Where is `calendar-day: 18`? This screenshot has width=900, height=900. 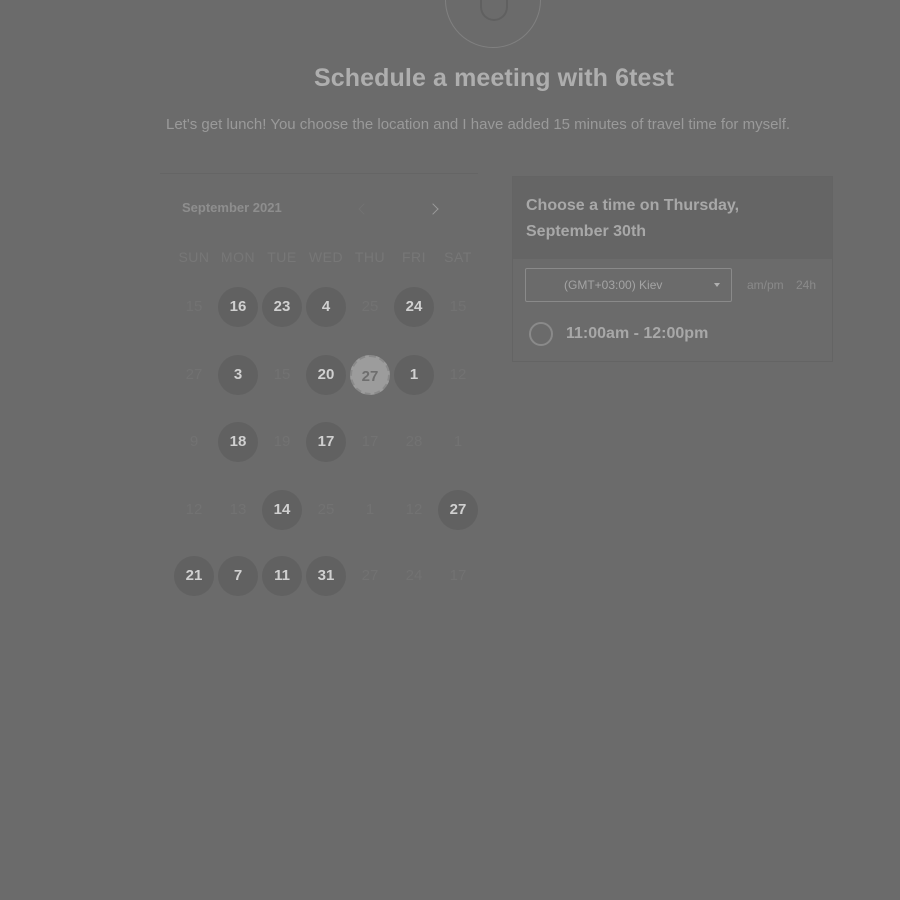 calendar-day: 18 is located at coordinates (238, 442).